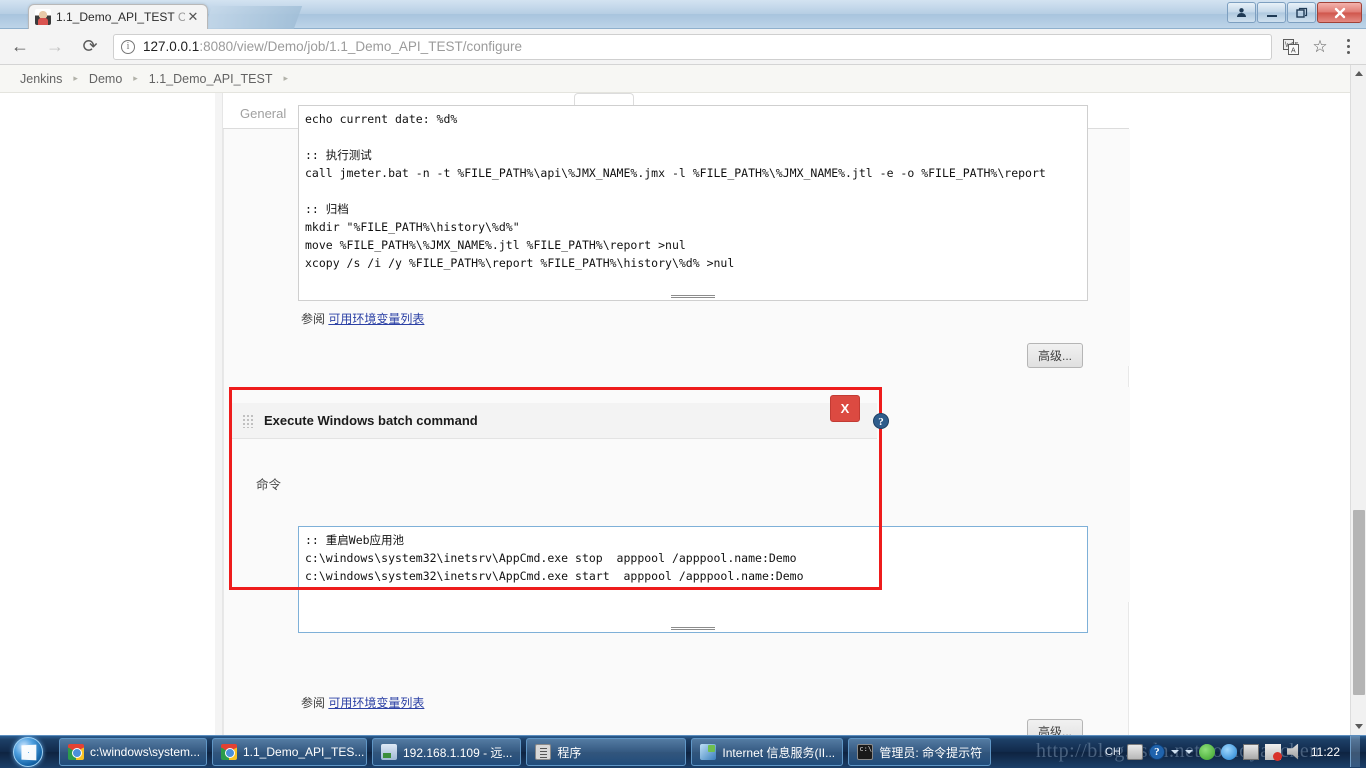 The width and height of the screenshot is (1366, 768). Describe the element at coordinates (1358, 73) in the screenshot. I see `scroll-up-arrow` at that location.